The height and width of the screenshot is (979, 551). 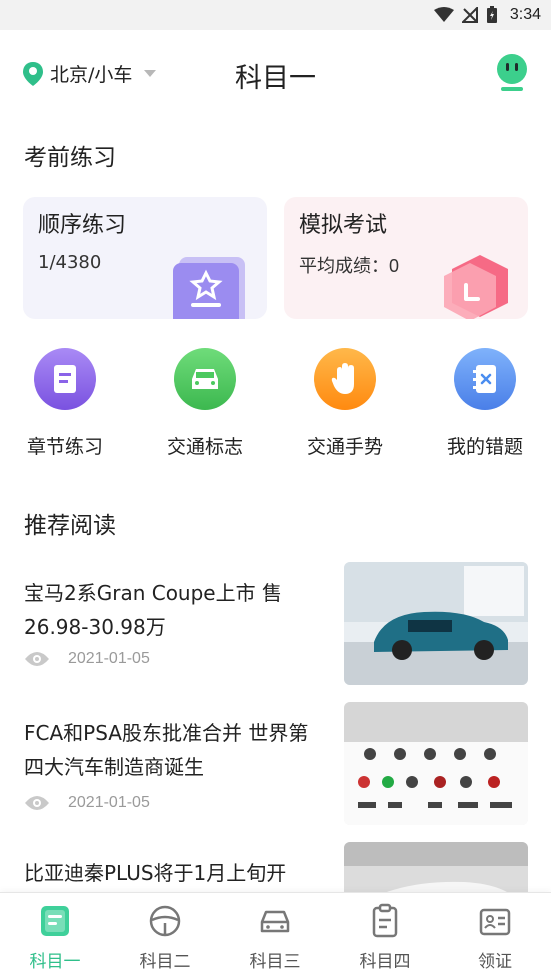 What do you see at coordinates (205, 379) in the screenshot?
I see `car-icon` at bounding box center [205, 379].